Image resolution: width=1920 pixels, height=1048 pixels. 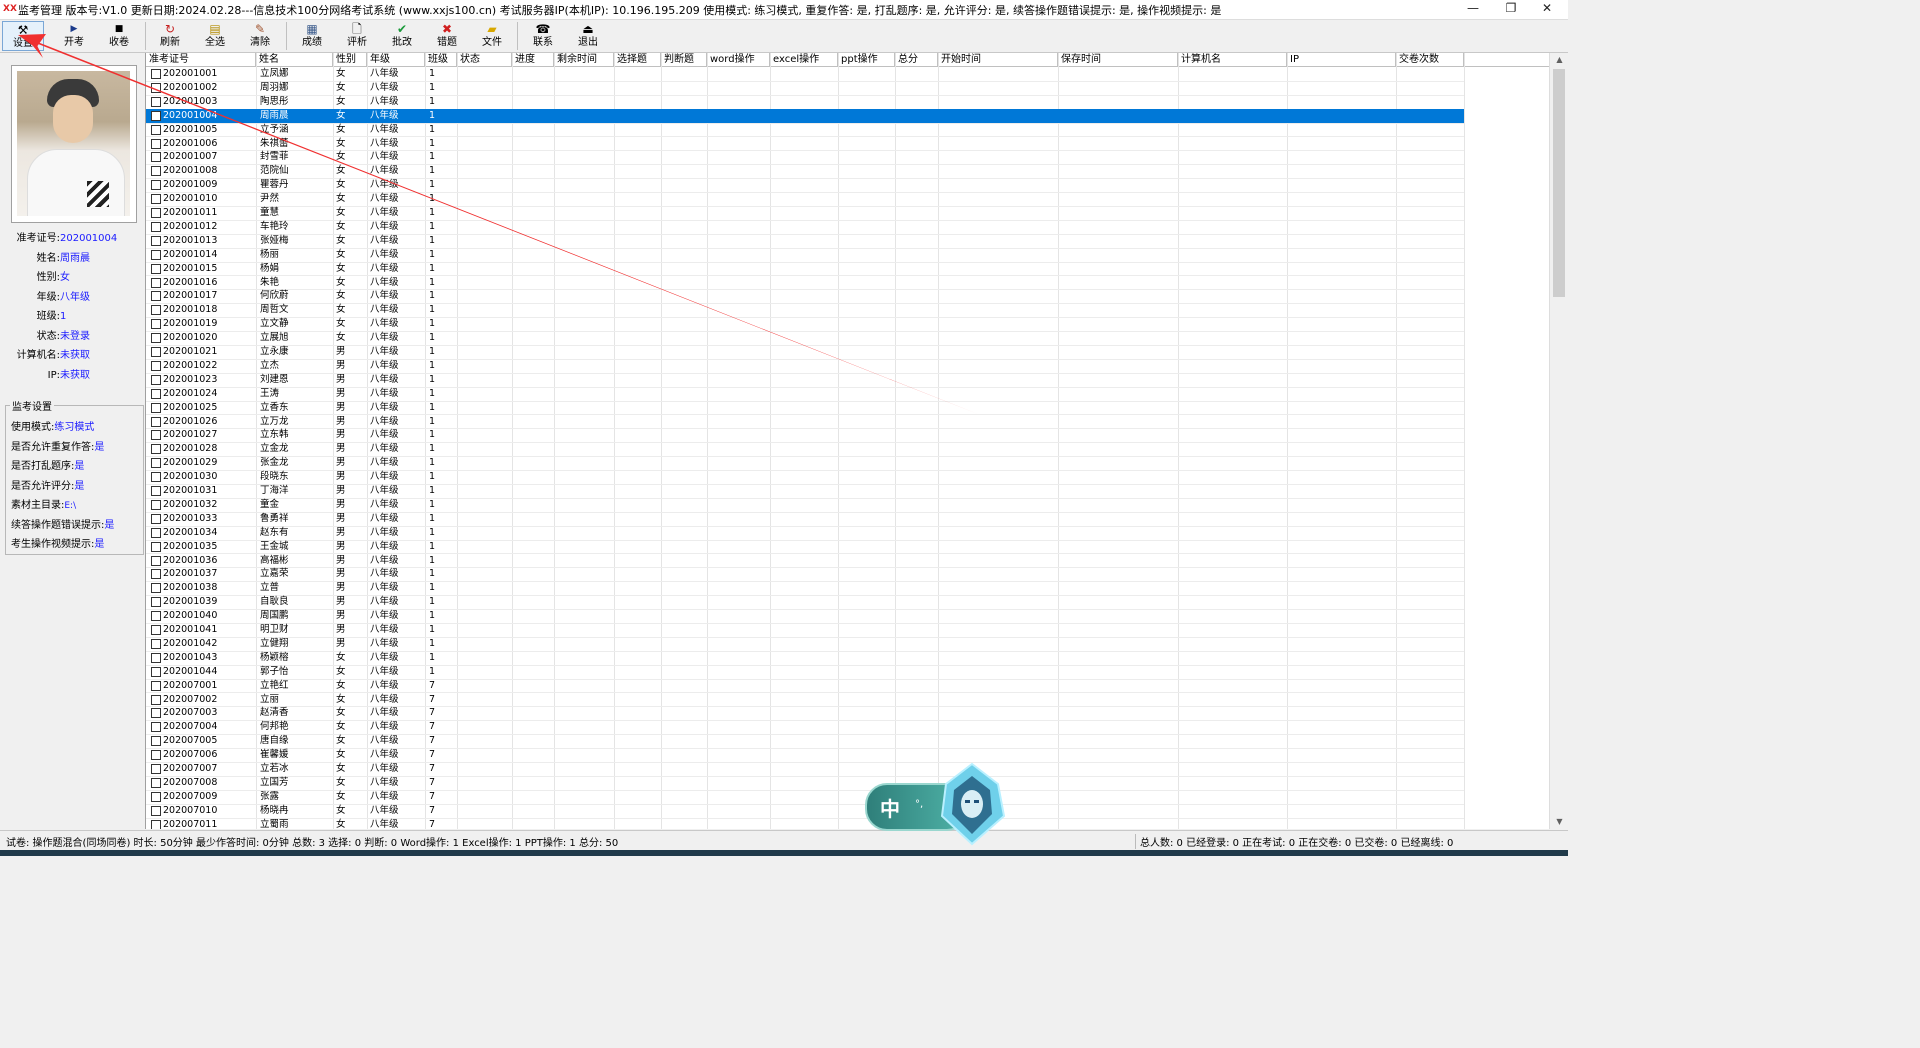 I want to click on table-row: 202001029 张金龙 男 八年级 1, so click(x=805, y=464).